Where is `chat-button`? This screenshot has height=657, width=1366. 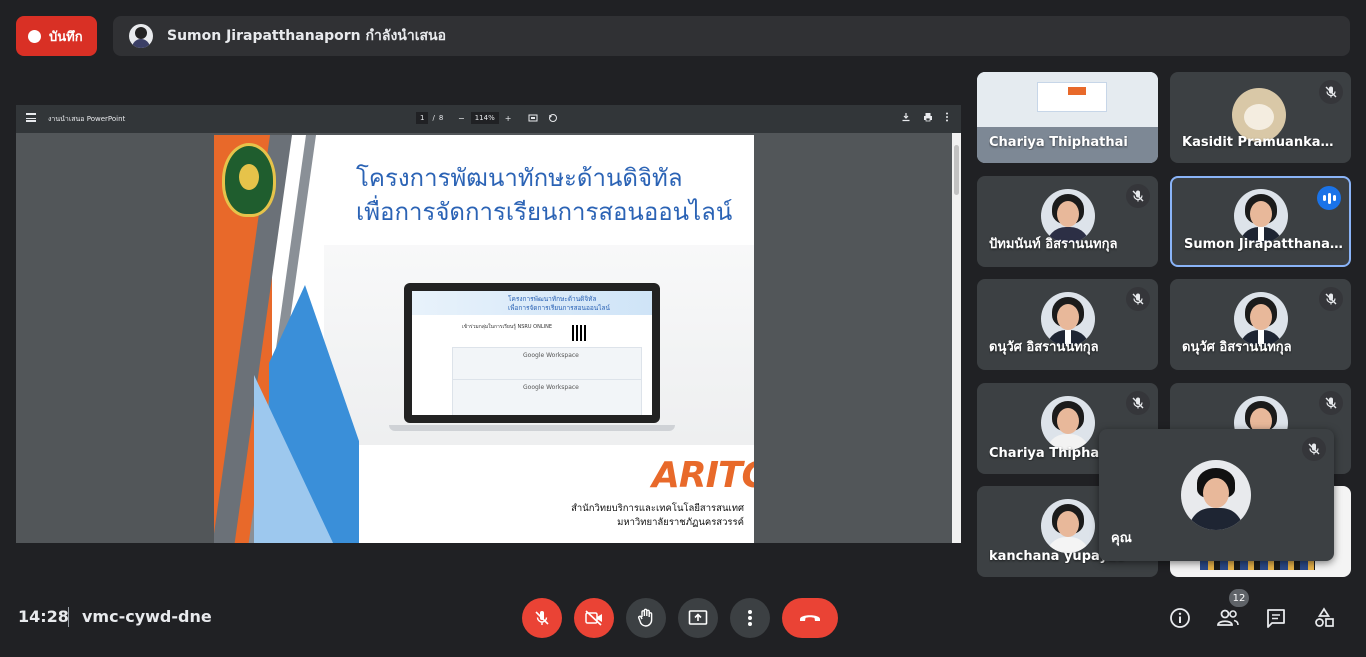 chat-button is located at coordinates (1276, 618).